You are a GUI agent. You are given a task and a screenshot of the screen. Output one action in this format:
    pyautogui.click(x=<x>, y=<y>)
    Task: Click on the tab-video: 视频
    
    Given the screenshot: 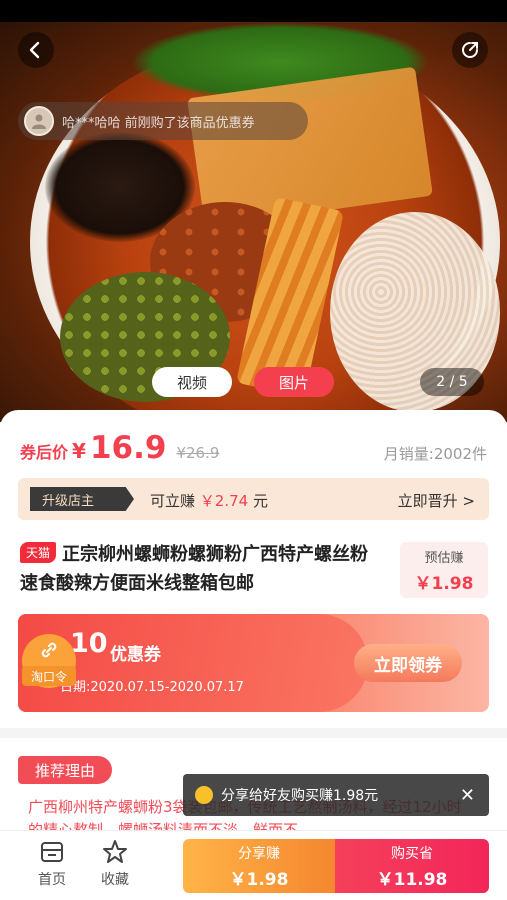 What is the action you would take?
    pyautogui.click(x=192, y=382)
    